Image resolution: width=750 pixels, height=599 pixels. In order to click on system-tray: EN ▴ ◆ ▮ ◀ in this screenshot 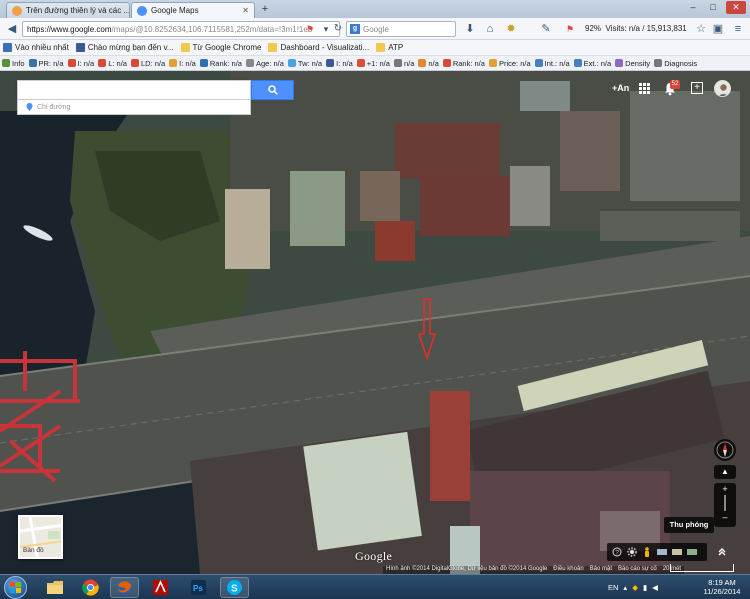, I will do `click(633, 587)`.